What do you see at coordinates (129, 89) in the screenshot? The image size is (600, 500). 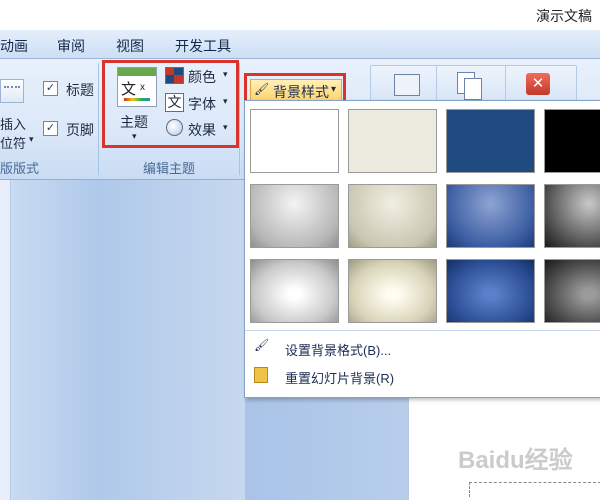 I see `themes-icon-glyph: 文` at bounding box center [129, 89].